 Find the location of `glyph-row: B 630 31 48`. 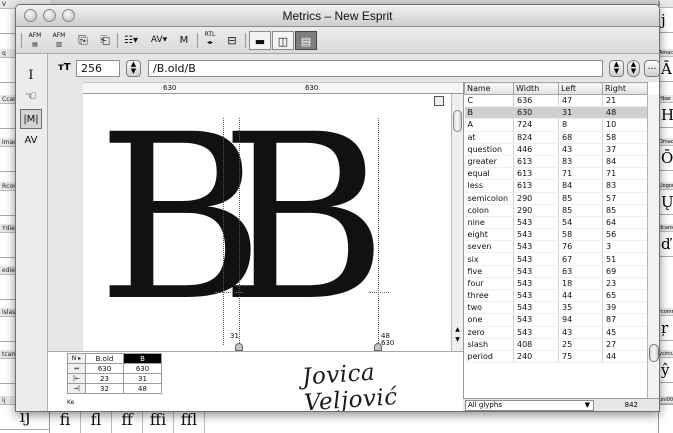

glyph-row: B 630 31 48 is located at coordinates (556, 113).